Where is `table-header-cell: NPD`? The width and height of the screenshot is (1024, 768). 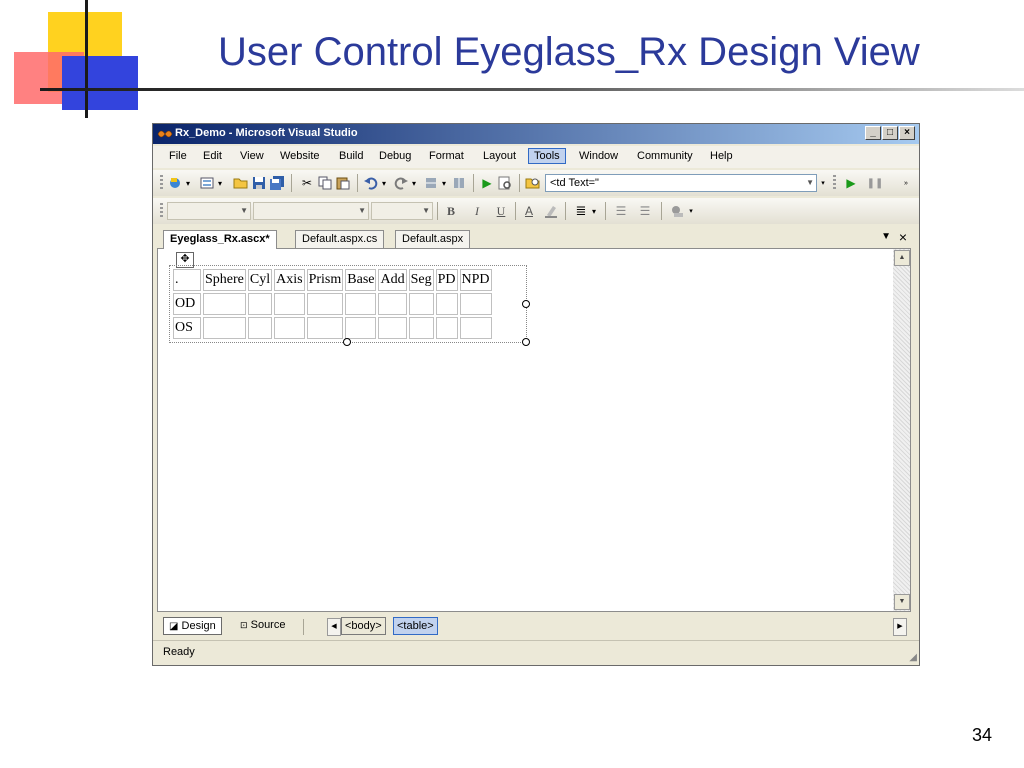
table-header-cell: NPD is located at coordinates (475, 280).